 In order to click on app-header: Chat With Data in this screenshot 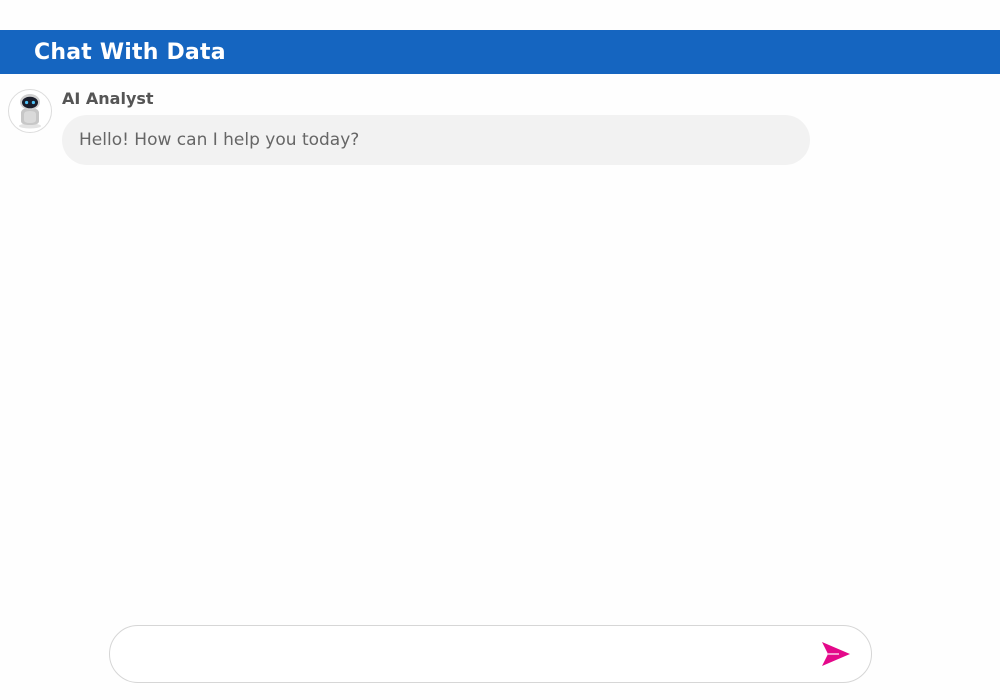, I will do `click(500, 52)`.